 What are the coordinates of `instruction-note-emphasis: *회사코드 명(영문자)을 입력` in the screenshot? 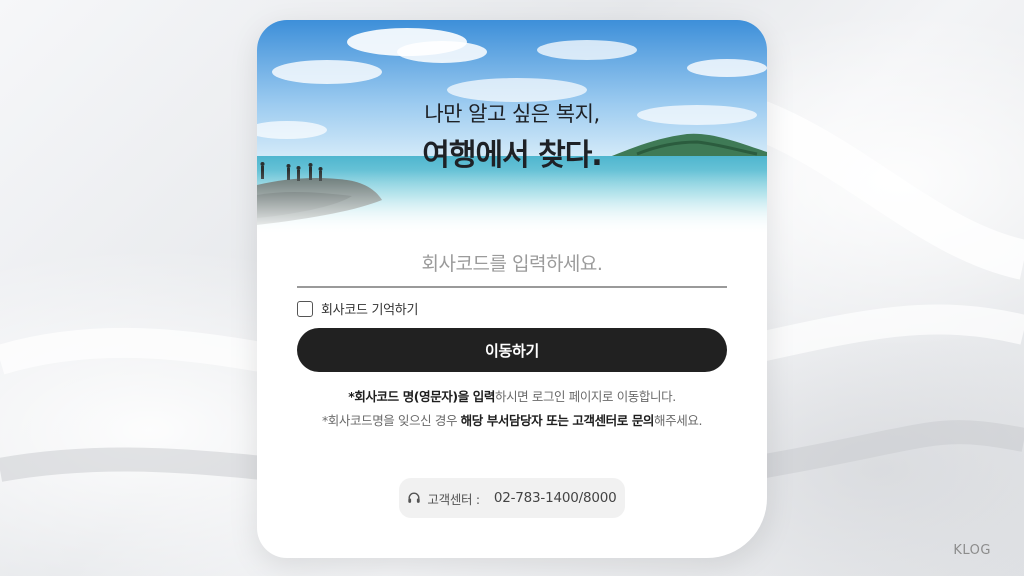 It's located at (421, 396).